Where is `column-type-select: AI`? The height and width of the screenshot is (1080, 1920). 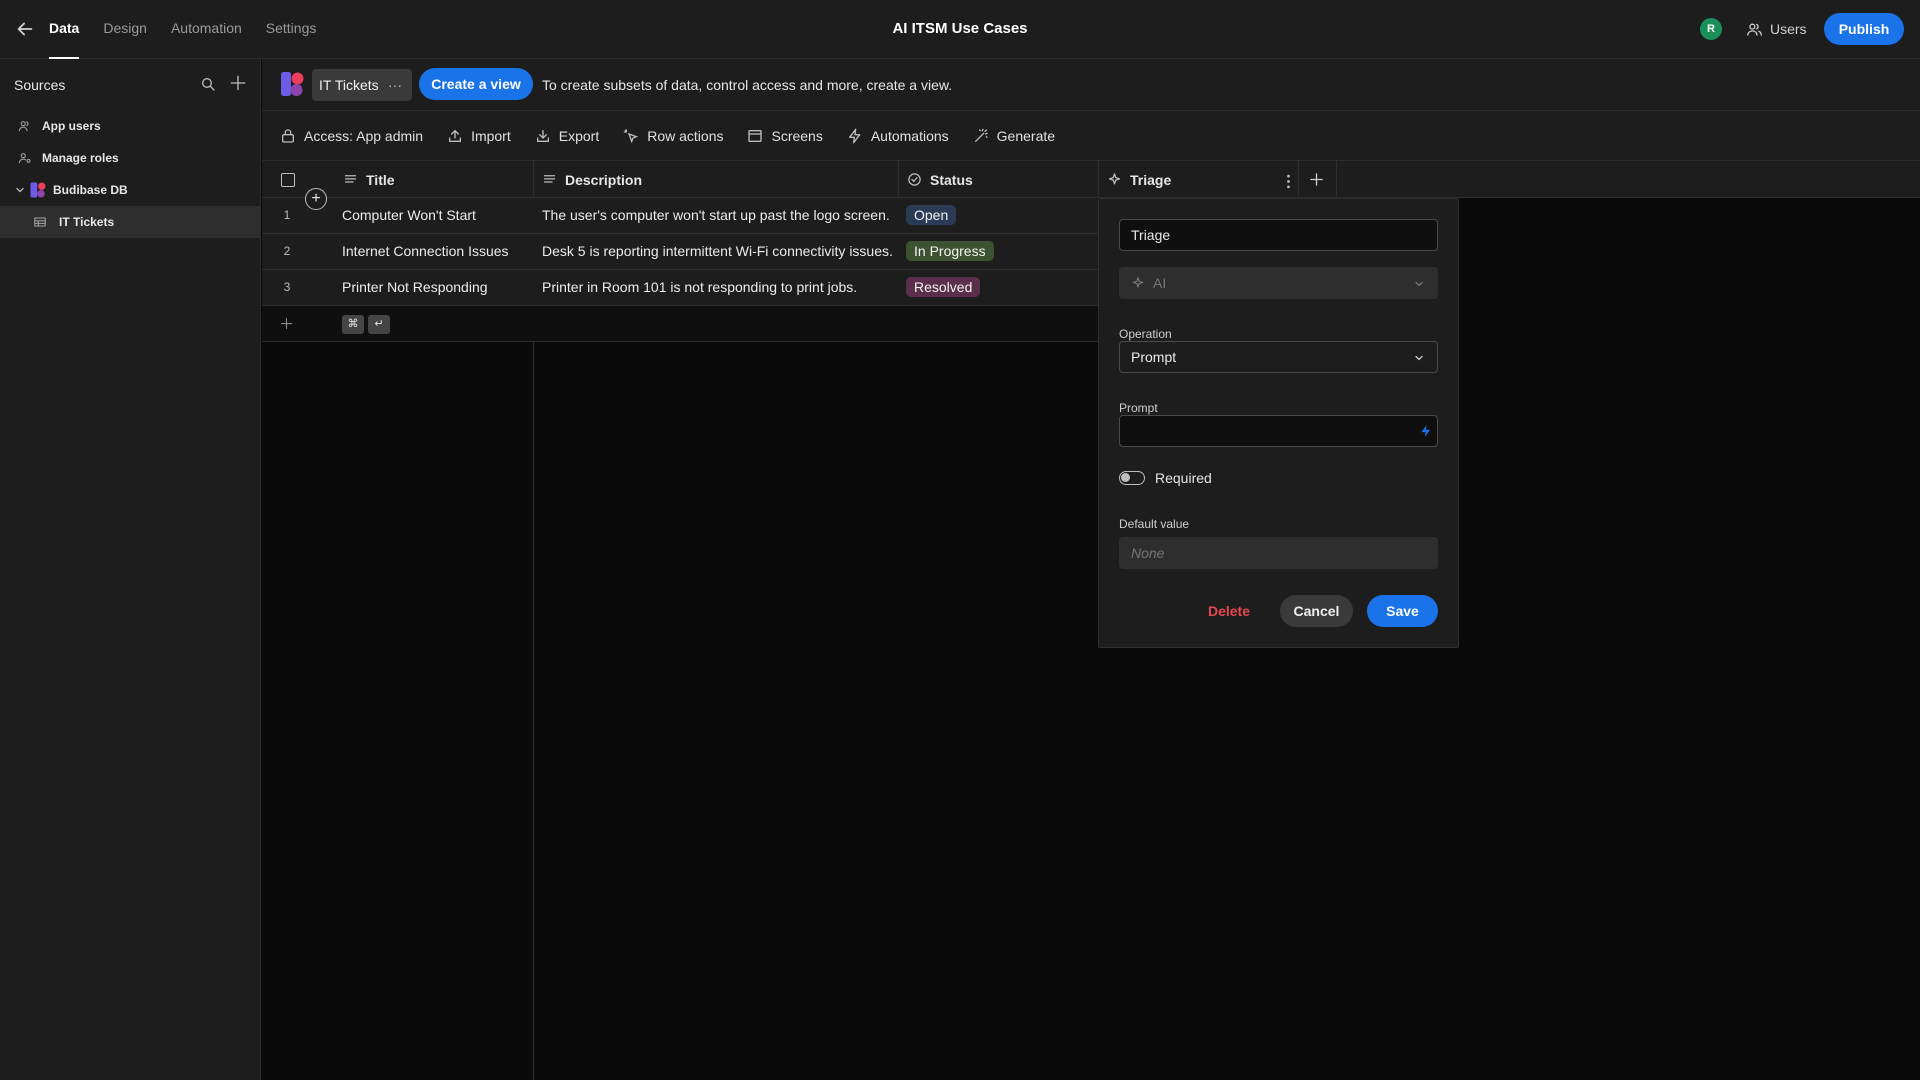 column-type-select: AI is located at coordinates (1278, 283).